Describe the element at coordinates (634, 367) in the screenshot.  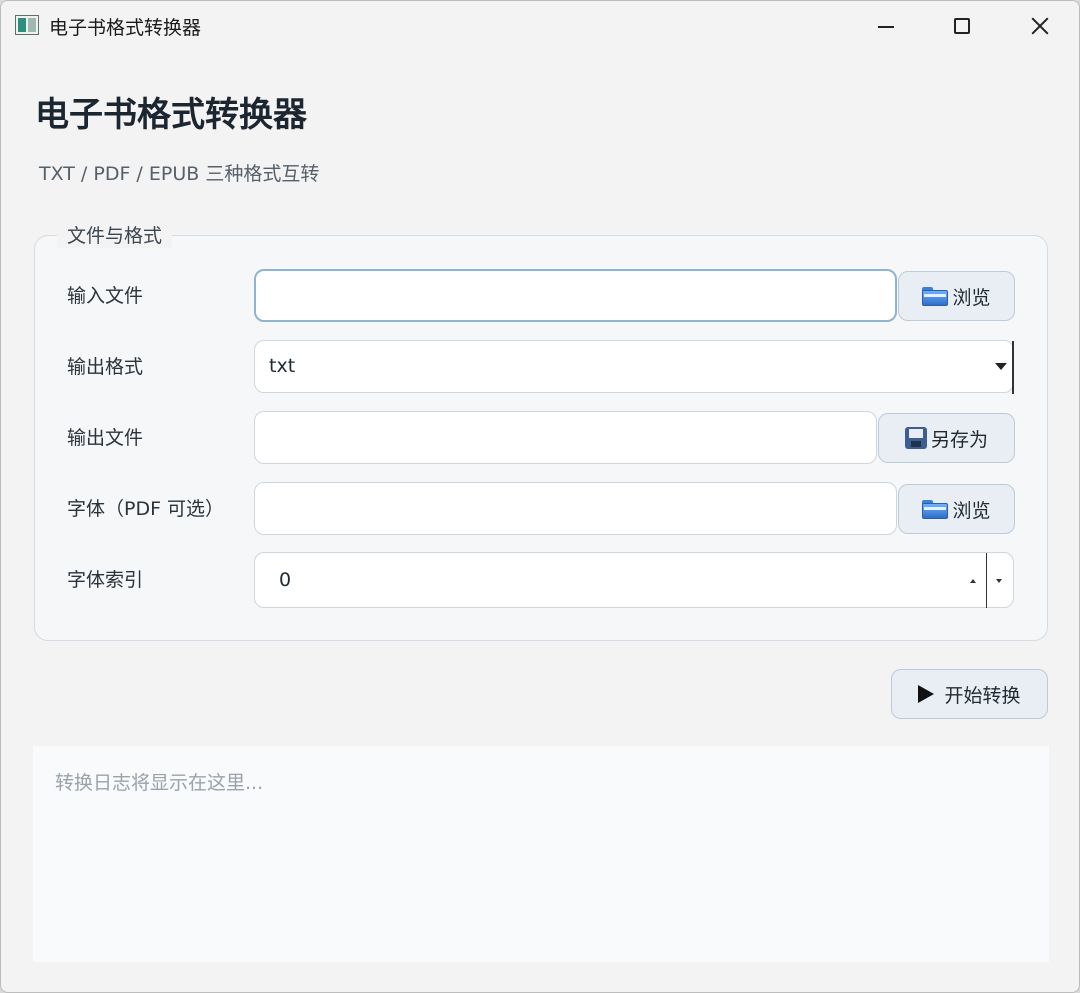
I see `output-format-select: txt` at that location.